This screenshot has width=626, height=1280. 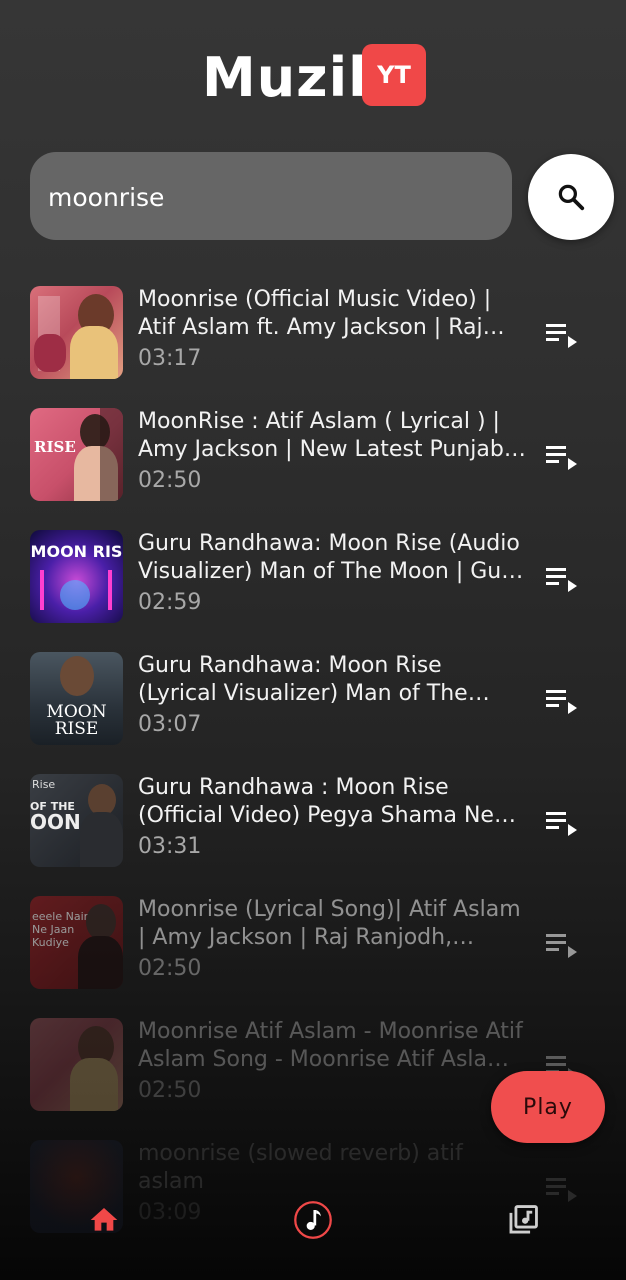 What do you see at coordinates (394, 75) in the screenshot?
I see `yt-badge: YT` at bounding box center [394, 75].